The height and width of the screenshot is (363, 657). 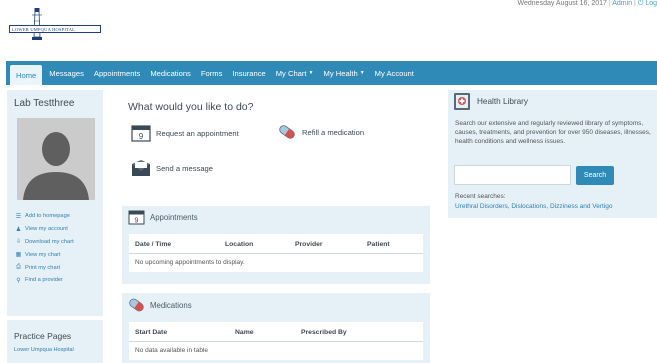 I want to click on practice-pages-title: Practice Pages, so click(x=43, y=336).